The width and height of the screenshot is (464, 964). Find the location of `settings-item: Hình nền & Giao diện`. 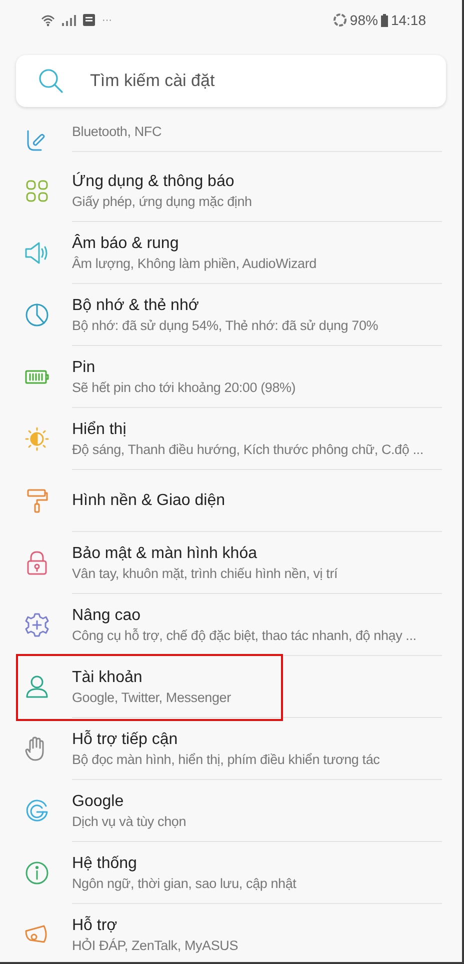

settings-item: Hình nền & Giao diện is located at coordinates (231, 501).